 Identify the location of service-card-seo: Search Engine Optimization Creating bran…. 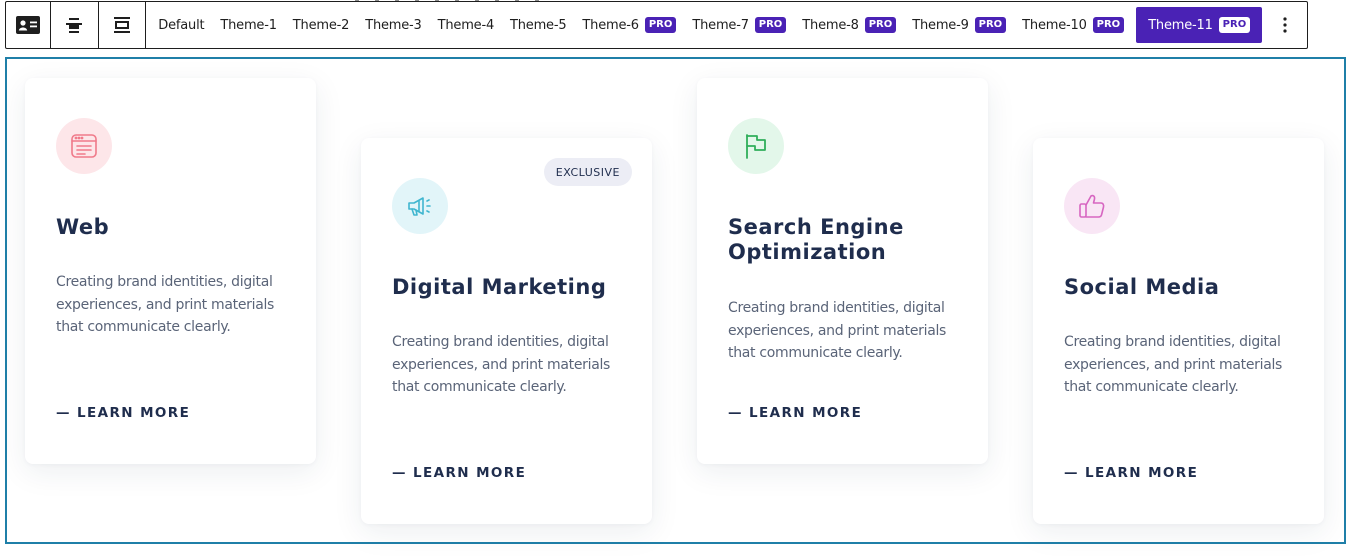
(842, 271).